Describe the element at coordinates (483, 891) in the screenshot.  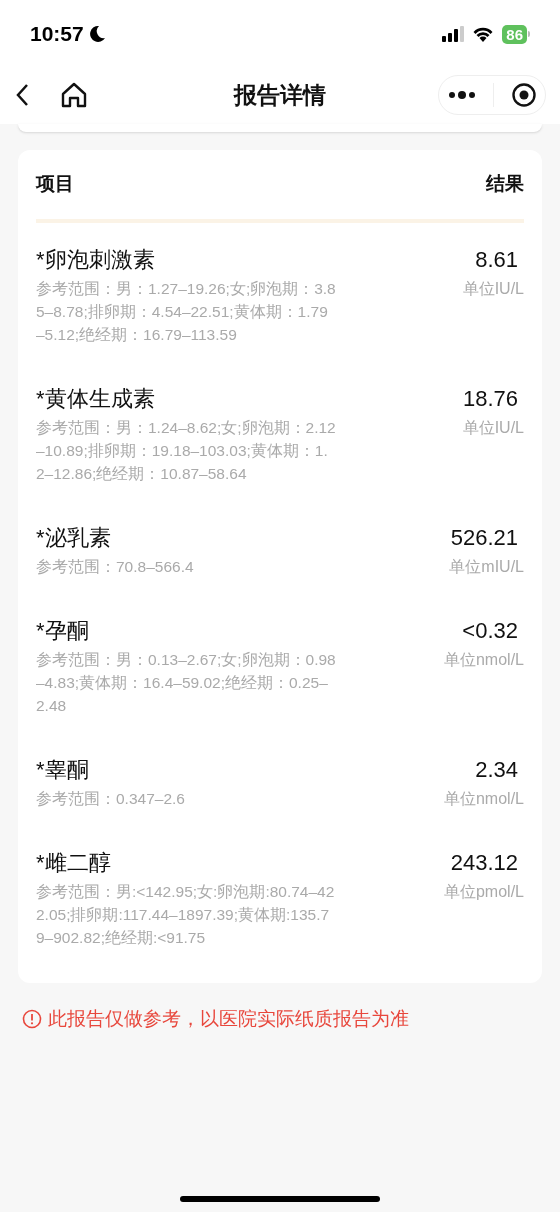
I see `result-unit: 单位pmol/L` at that location.